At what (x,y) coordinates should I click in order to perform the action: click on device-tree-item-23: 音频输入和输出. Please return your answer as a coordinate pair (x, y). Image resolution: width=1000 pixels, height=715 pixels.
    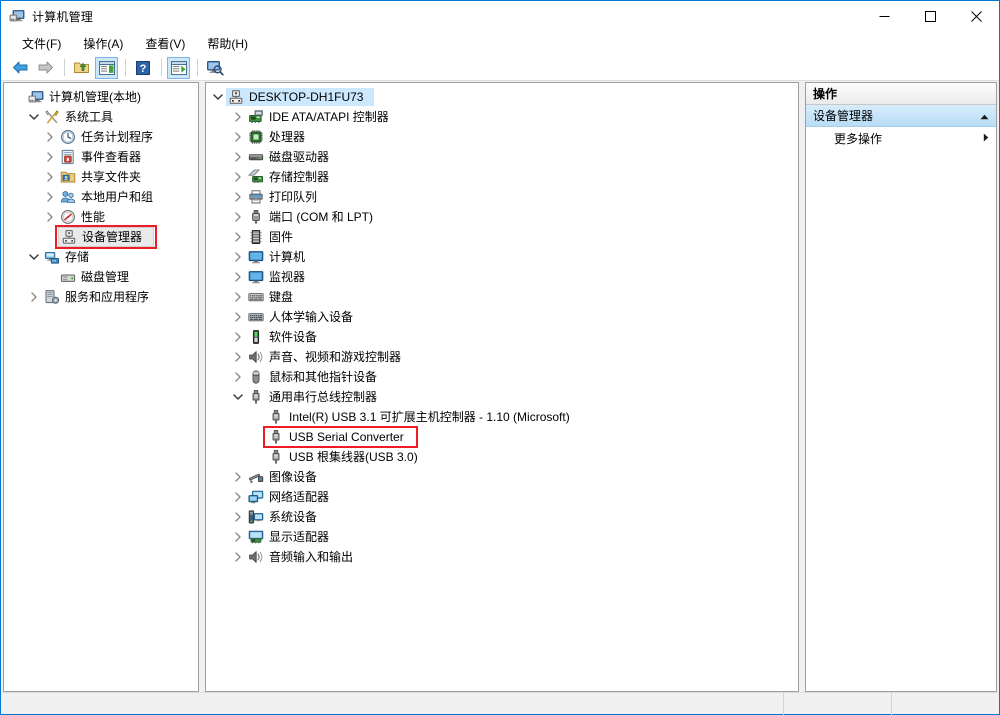
    Looking at the image, I should click on (502, 557).